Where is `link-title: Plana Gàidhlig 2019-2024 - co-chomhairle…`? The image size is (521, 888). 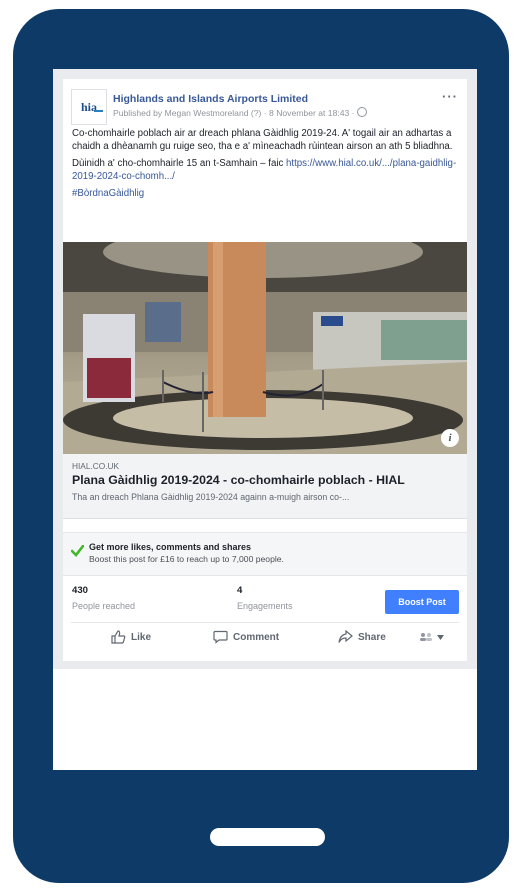
link-title: Plana Gàidhlig 2019-2024 - co-chomhairle… is located at coordinates (238, 480).